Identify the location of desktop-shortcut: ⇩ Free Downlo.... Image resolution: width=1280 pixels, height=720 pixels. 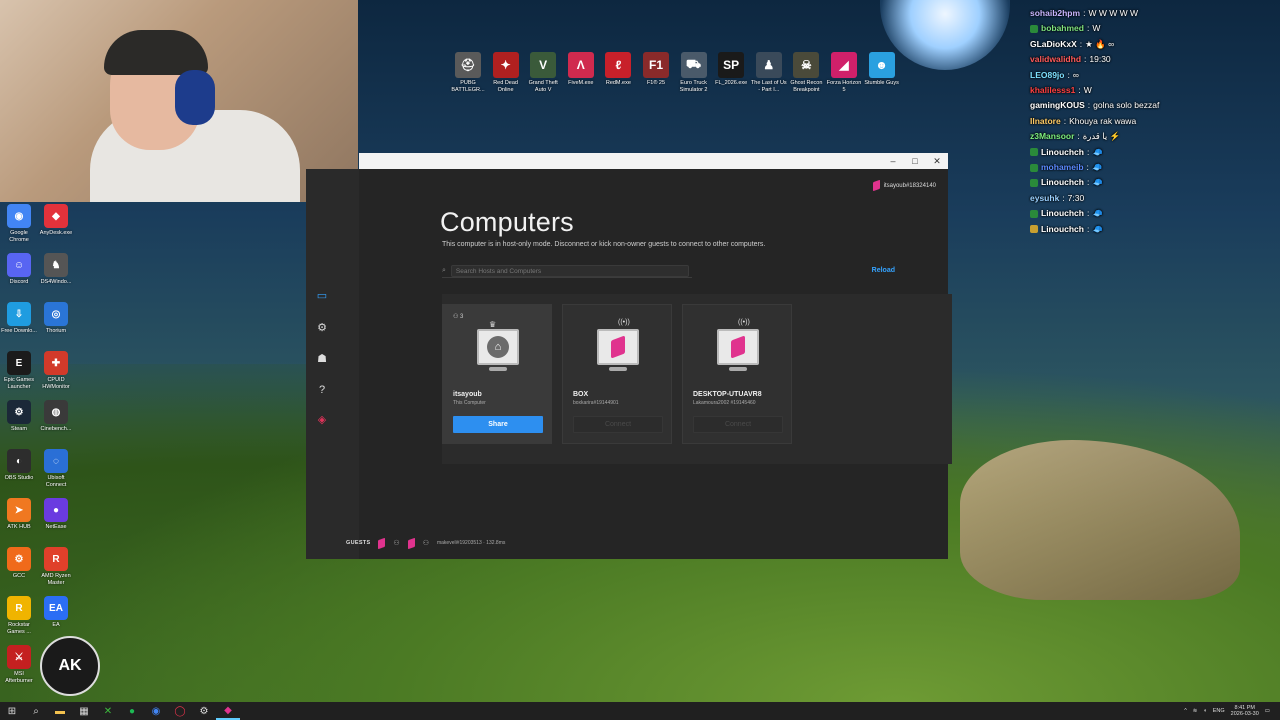
(19, 318).